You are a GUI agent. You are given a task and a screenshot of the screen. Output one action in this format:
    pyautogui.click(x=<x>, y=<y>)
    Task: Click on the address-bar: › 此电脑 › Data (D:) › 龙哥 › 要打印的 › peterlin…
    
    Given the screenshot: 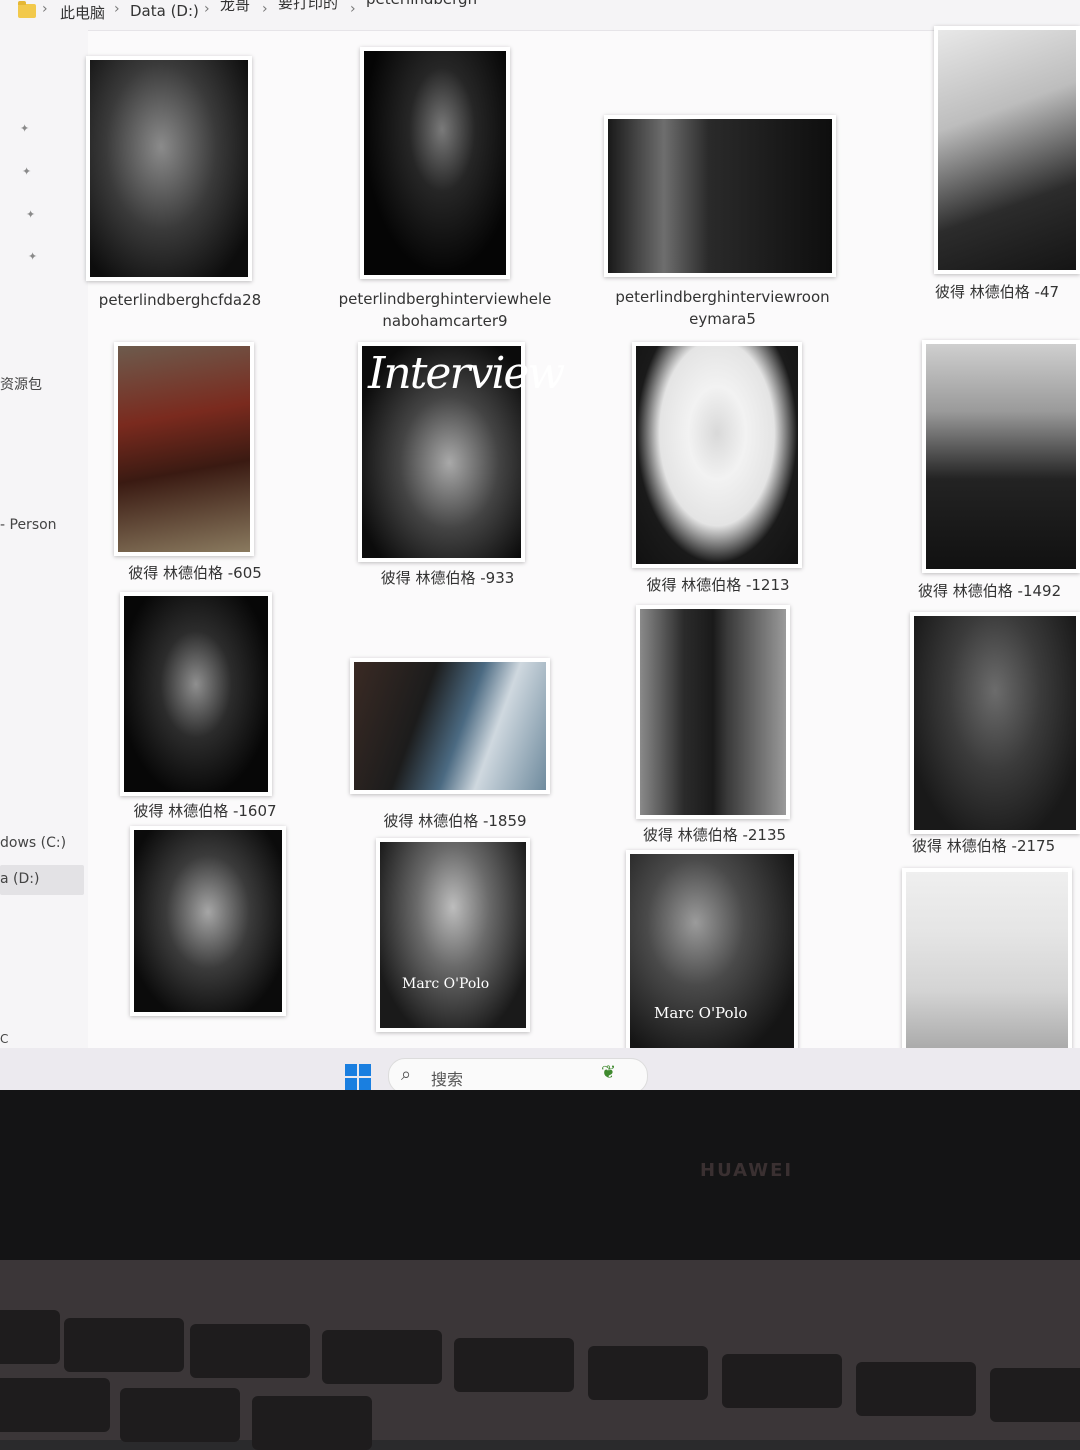 What is the action you would take?
    pyautogui.click(x=540, y=15)
    